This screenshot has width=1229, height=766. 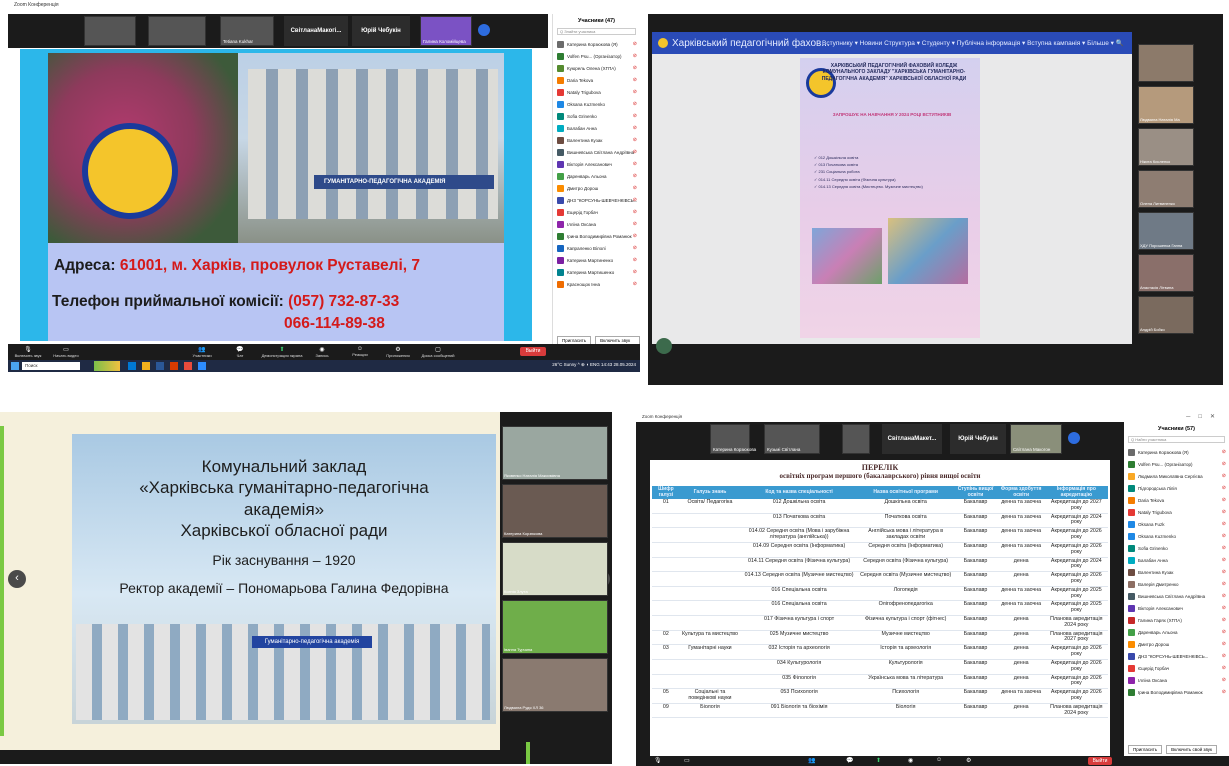 I want to click on mute-all-button: Включить свой звук, so click(x=1191, y=749).